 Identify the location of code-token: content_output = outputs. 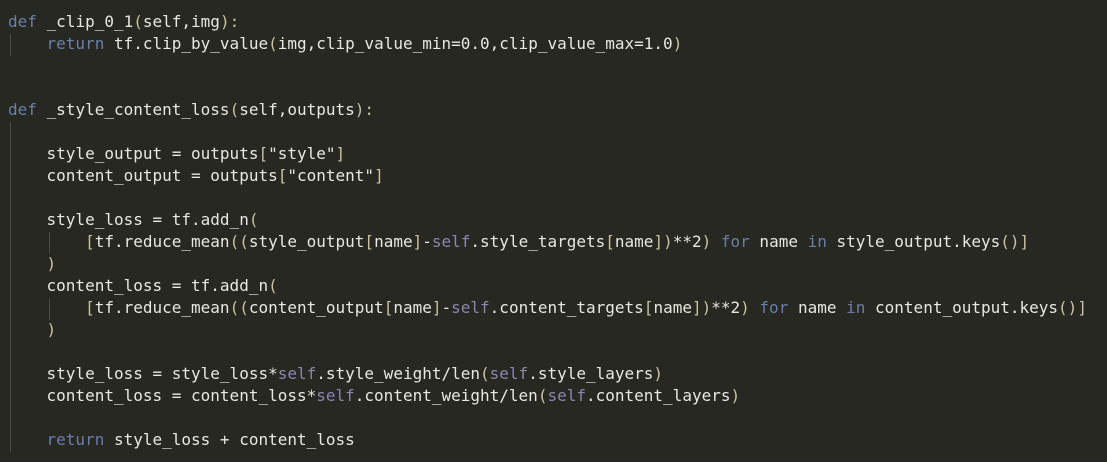
(143, 175).